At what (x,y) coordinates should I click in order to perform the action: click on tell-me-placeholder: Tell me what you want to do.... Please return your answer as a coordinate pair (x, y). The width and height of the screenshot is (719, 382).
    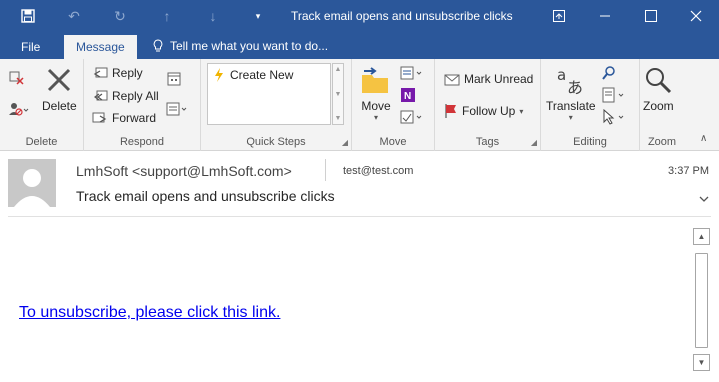
    Looking at the image, I should click on (249, 46).